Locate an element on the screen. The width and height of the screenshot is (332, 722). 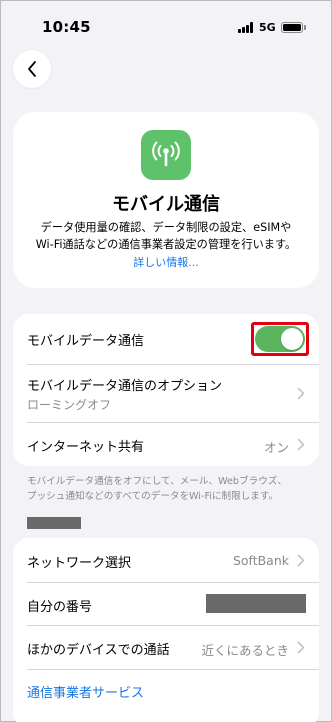
calls-other-devices-value: 近くにあるとき is located at coordinates (245, 650).